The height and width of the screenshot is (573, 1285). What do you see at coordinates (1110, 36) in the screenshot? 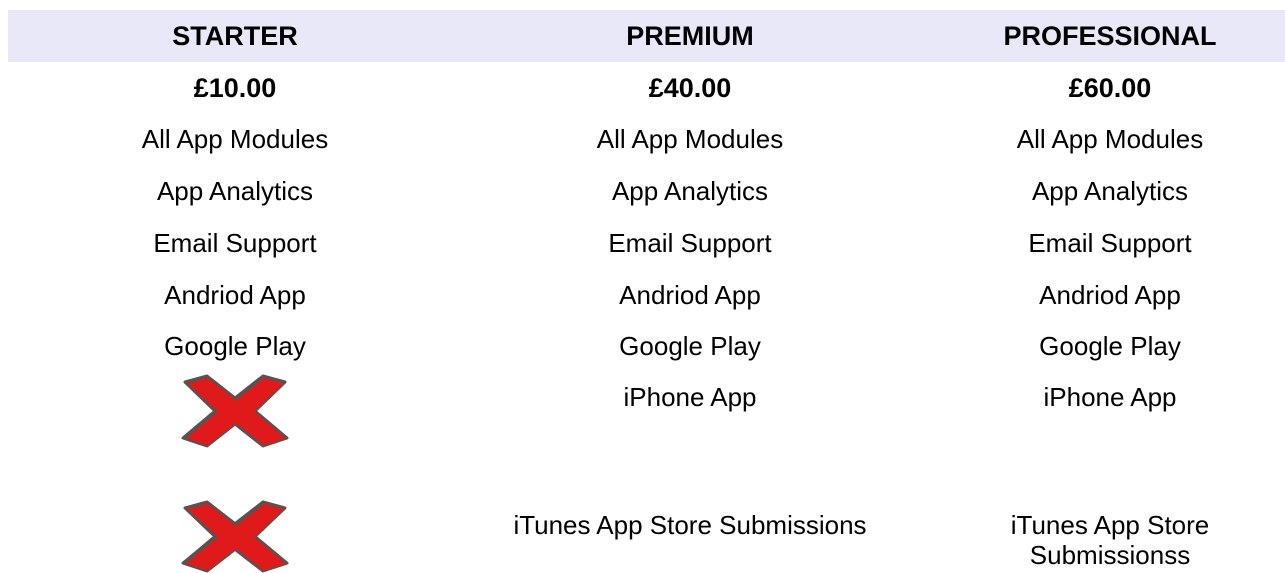
I see `plan-name: PROFESSIONAL` at bounding box center [1110, 36].